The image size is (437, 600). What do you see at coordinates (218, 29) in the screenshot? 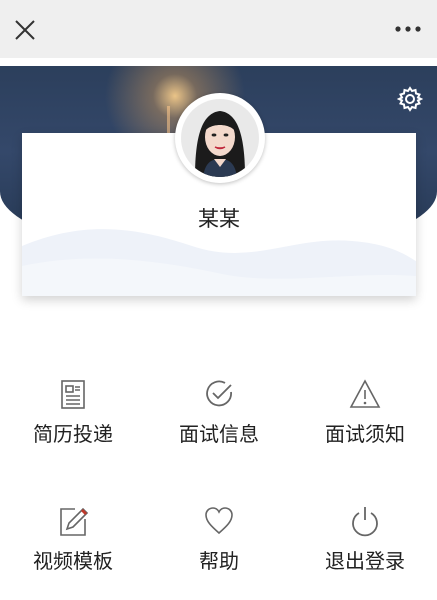
I see `top-bar` at bounding box center [218, 29].